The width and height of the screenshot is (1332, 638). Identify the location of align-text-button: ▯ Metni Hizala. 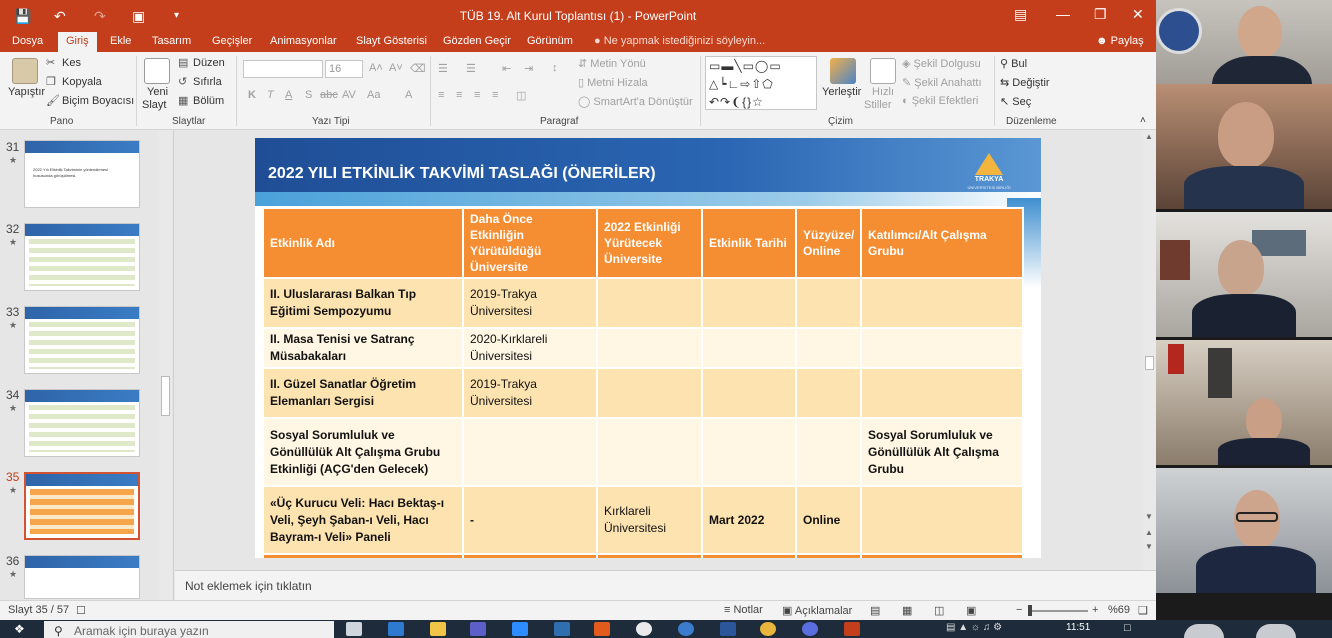
(613, 82).